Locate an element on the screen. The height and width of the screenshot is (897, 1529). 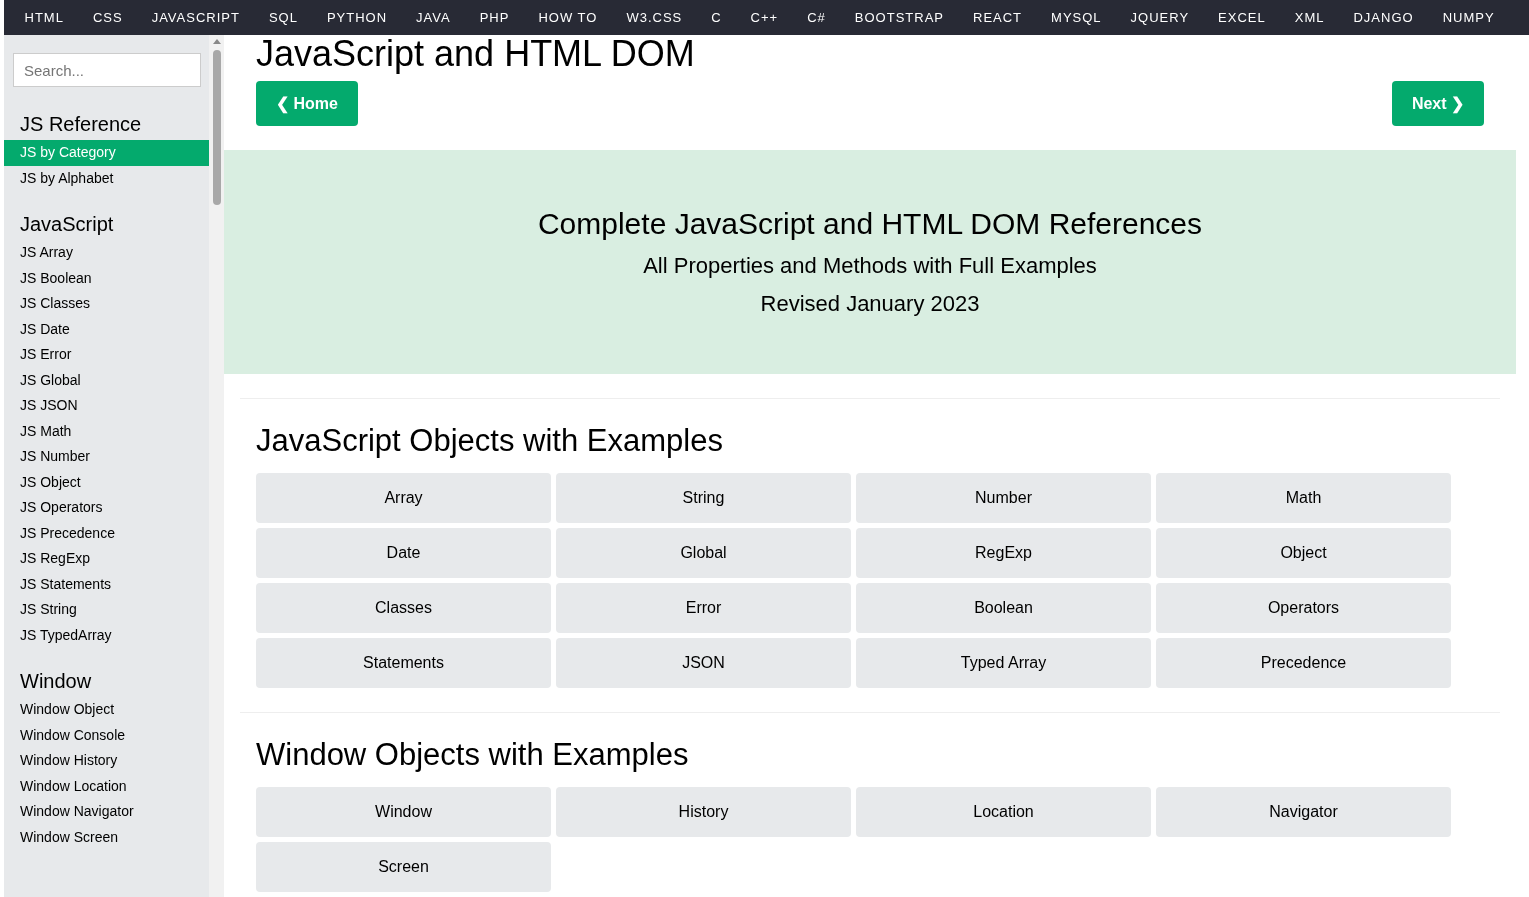
sidebar-item: JS Number is located at coordinates (106, 457).